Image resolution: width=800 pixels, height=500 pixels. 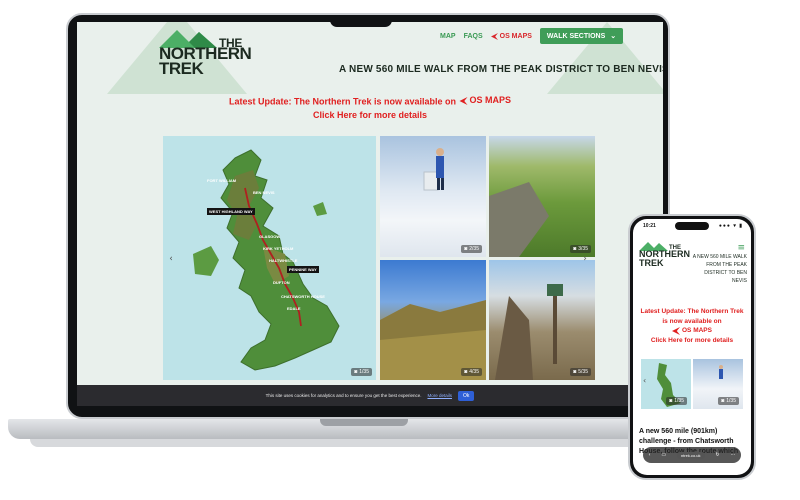 What do you see at coordinates (181, 68) in the screenshot?
I see `logo-line-2: TREK` at bounding box center [181, 68].